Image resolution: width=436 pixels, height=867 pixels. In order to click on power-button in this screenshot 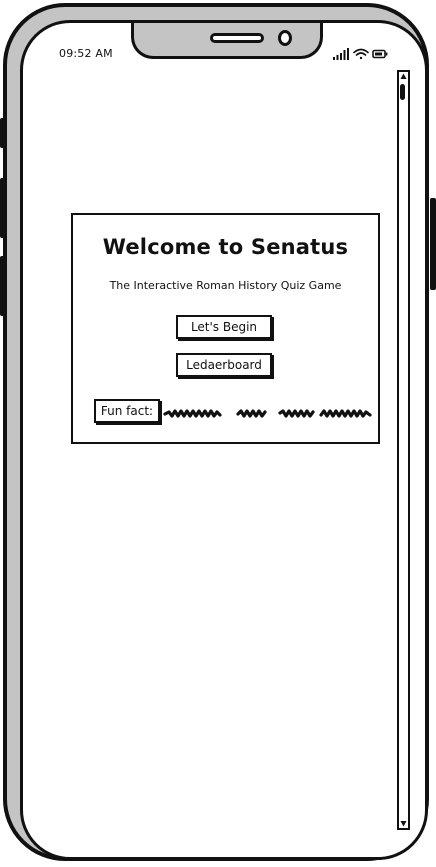, I will do `click(433, 244)`.